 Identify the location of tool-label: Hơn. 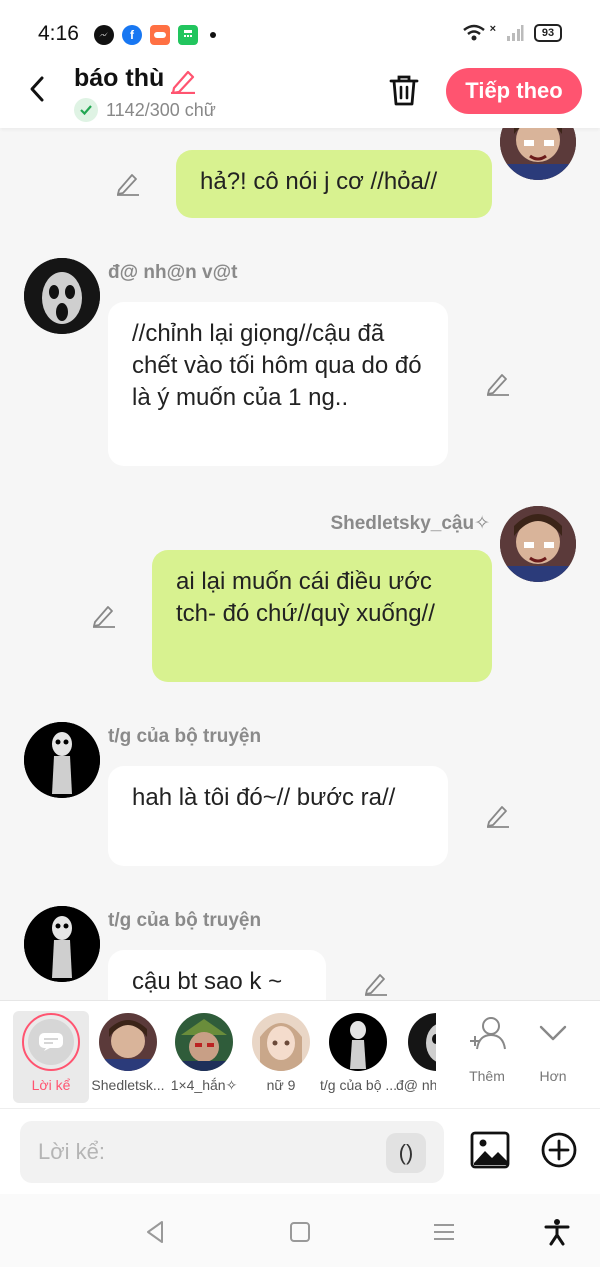
(553, 1076).